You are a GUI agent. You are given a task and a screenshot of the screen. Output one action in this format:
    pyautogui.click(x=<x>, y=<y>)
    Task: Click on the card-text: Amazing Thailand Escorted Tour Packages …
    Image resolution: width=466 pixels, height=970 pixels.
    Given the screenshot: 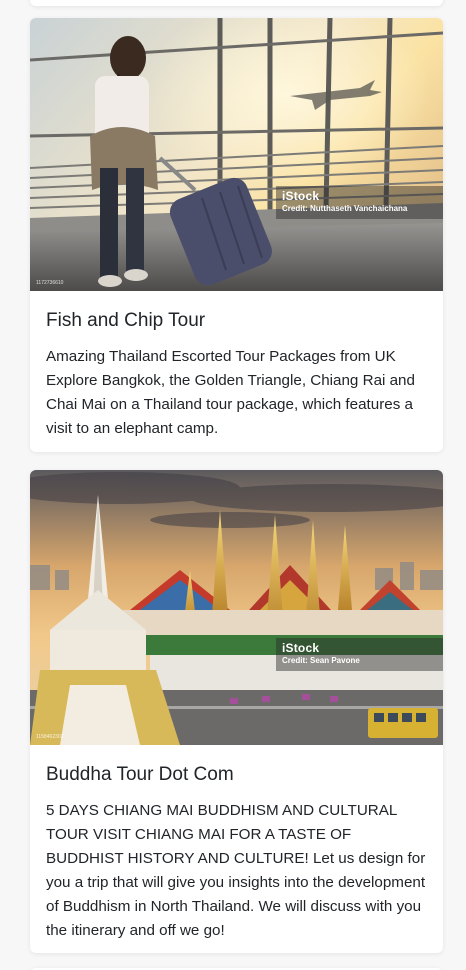 What is the action you would take?
    pyautogui.click(x=230, y=392)
    